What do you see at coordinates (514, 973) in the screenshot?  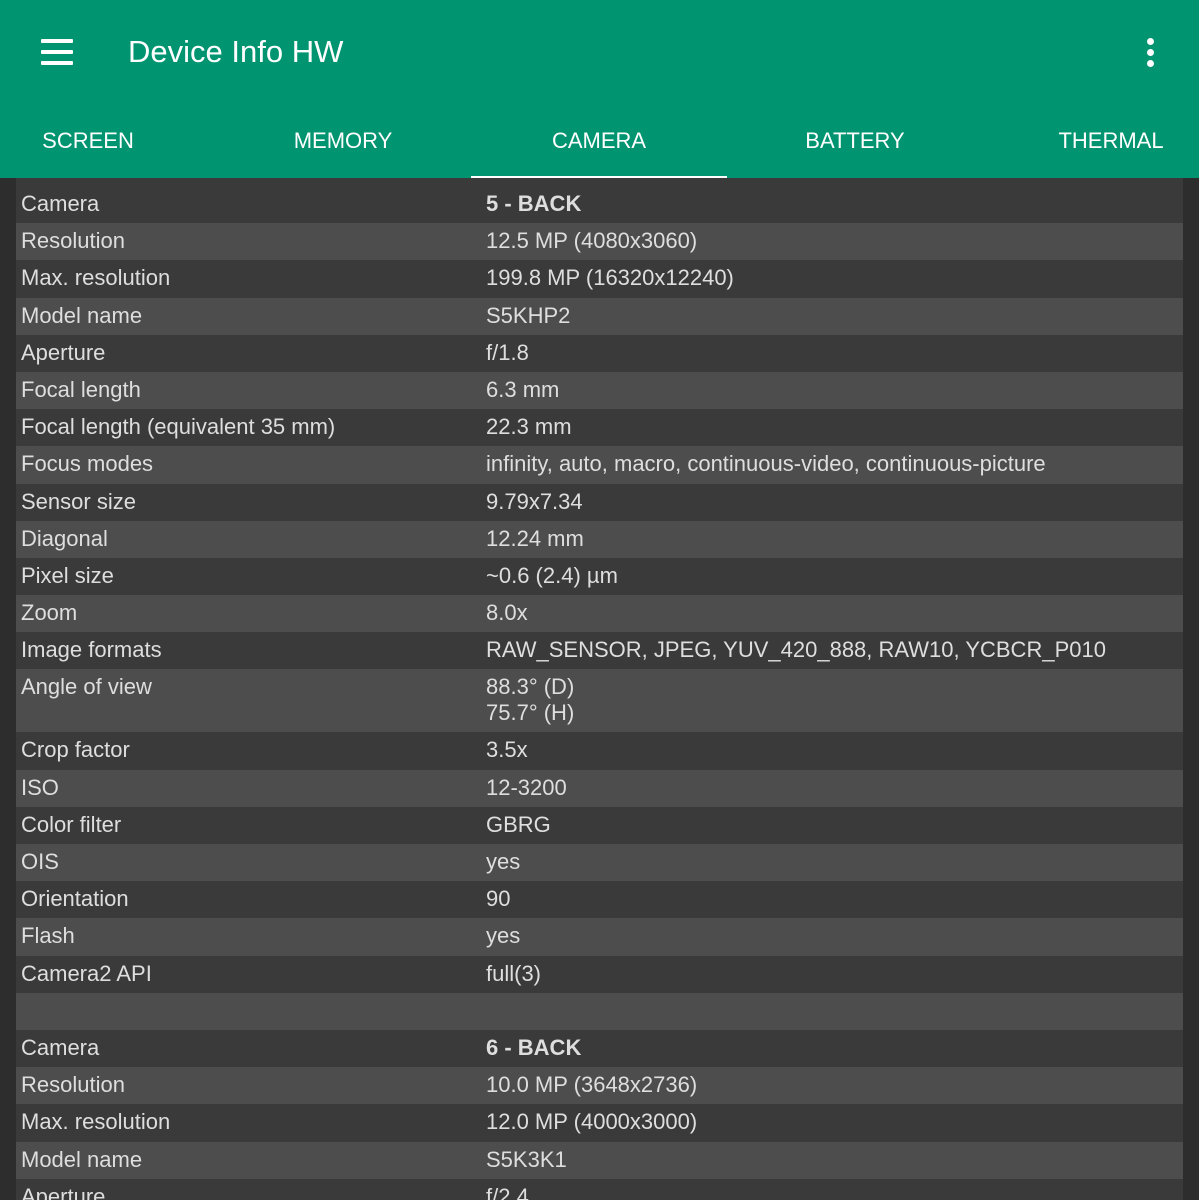 I see `row-value: full(3)` at bounding box center [514, 973].